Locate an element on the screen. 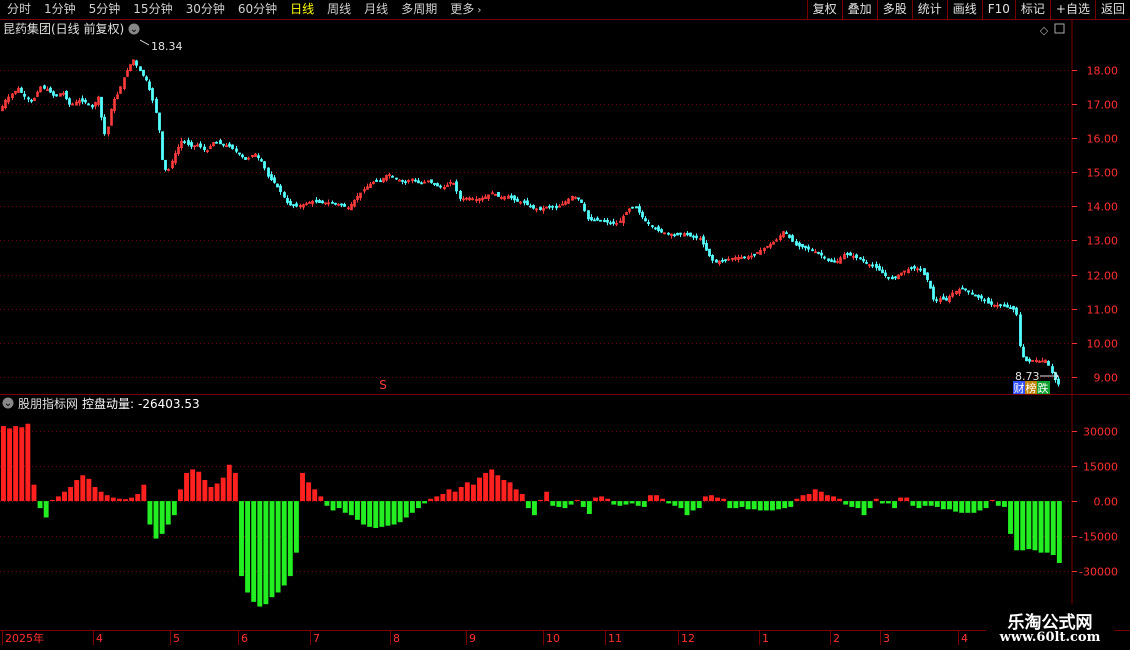  toolbar-button-1: 叠加 is located at coordinates (859, 9).